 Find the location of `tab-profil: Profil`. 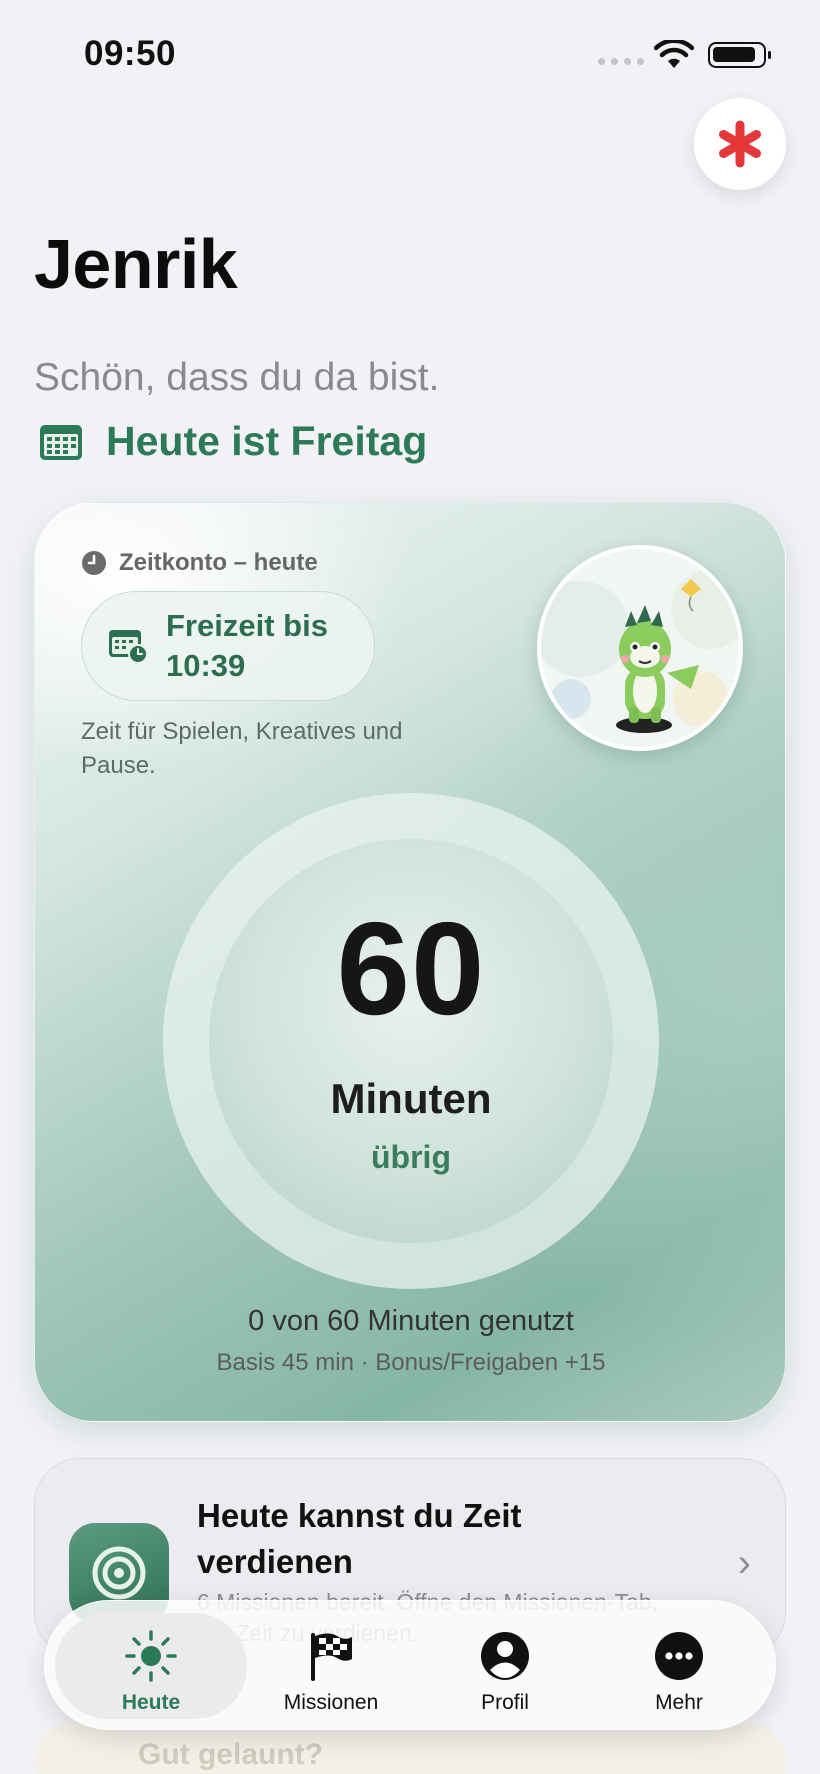

tab-profil: Profil is located at coordinates (505, 1666).